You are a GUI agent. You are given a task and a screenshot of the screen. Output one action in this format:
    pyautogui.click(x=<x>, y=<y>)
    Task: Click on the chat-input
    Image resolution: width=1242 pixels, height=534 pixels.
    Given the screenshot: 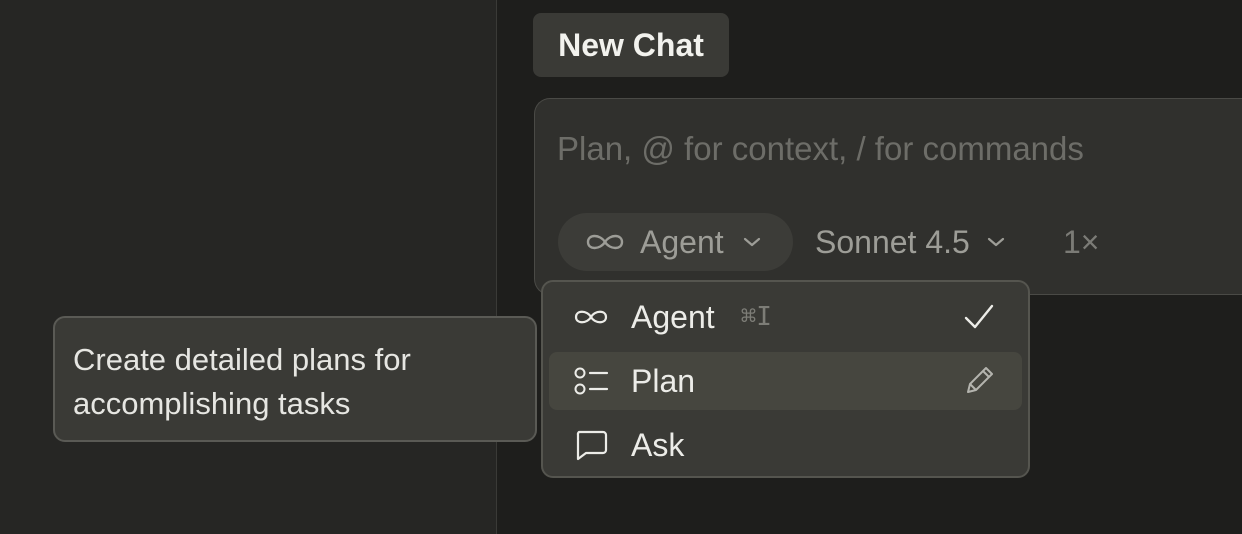 What is the action you would take?
    pyautogui.click(x=897, y=149)
    